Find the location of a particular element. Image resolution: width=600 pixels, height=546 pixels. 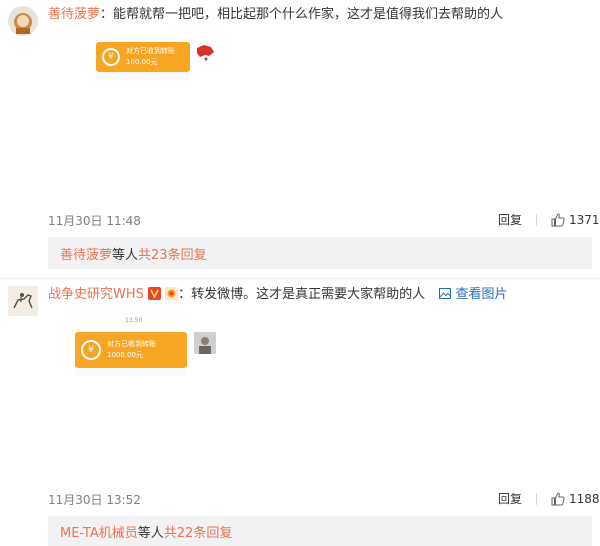

comment-text: ：转发微博。这才是真正需要大家帮助的人 is located at coordinates (302, 294).